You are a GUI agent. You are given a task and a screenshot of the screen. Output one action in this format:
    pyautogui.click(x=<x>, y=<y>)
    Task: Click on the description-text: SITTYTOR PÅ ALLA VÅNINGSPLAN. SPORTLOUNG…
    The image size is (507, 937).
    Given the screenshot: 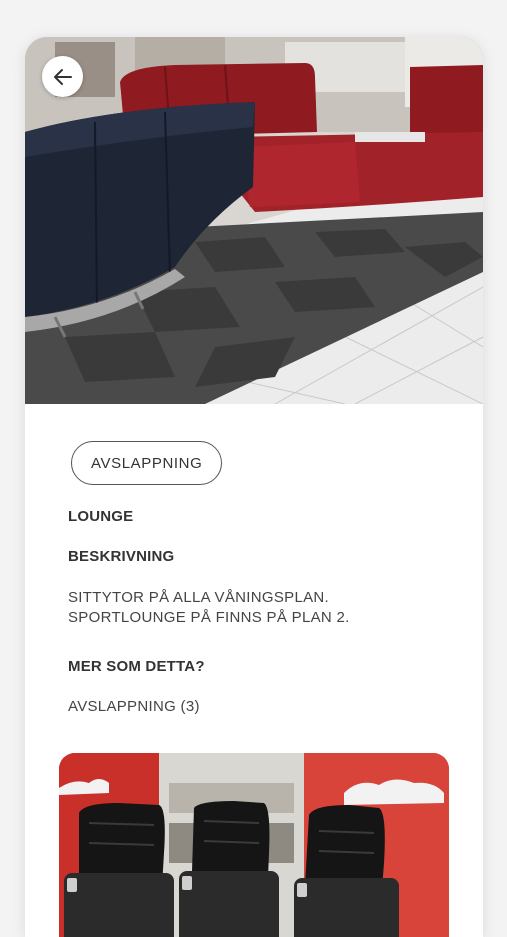 What is the action you would take?
    pyautogui.click(x=258, y=608)
    